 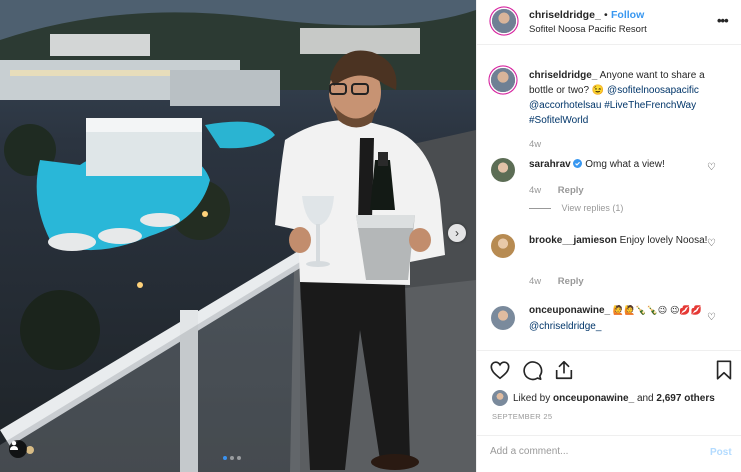 What do you see at coordinates (627, 15) in the screenshot?
I see `follow-button: Follow` at bounding box center [627, 15].